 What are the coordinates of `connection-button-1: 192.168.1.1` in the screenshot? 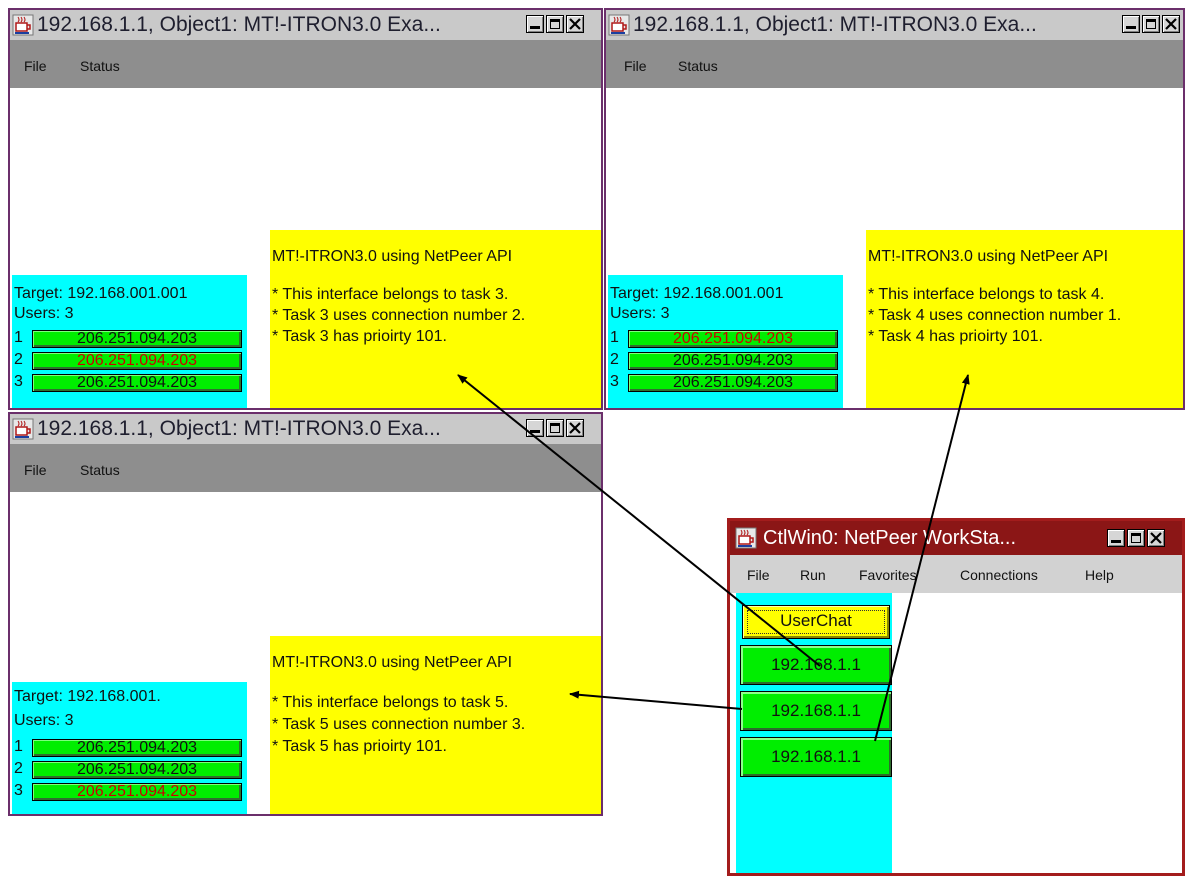 It's located at (816, 665).